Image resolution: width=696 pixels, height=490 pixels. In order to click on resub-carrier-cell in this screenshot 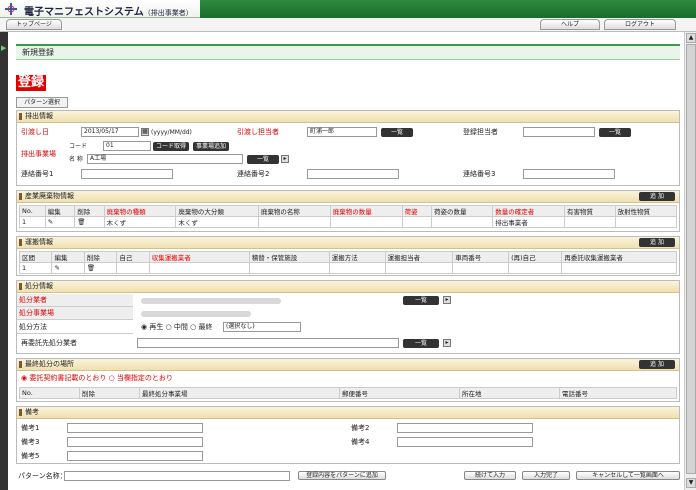, I will do `click(619, 268)`.